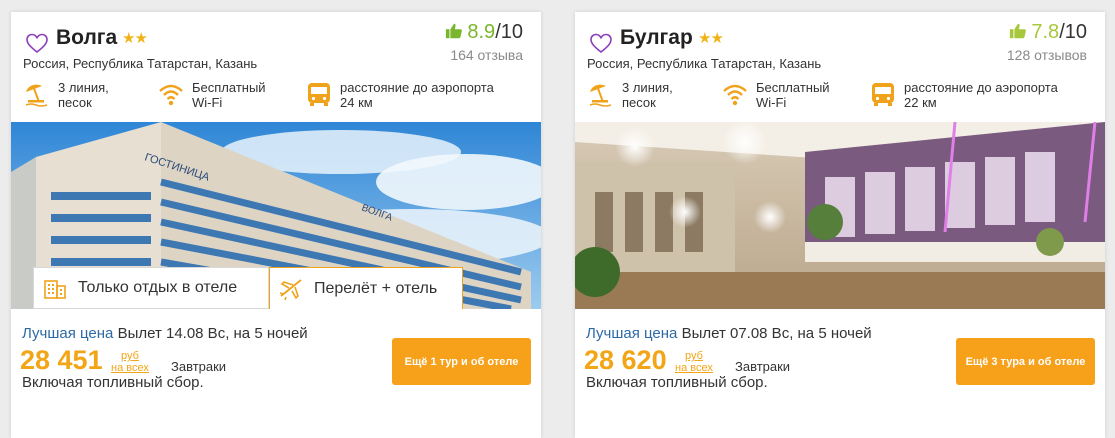 This screenshot has height=438, width=1115. I want to click on rating-score: 7.8, so click(1045, 32).